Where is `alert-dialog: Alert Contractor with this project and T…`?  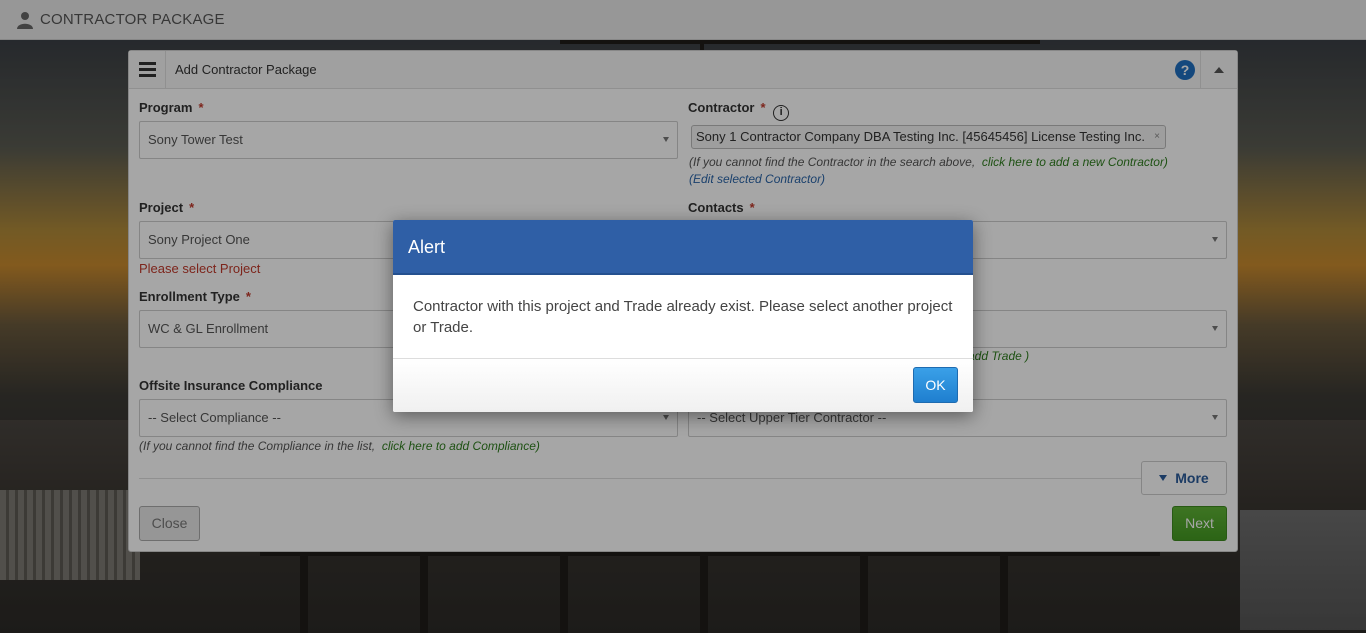
alert-dialog: Alert Contractor with this project and T… is located at coordinates (683, 316).